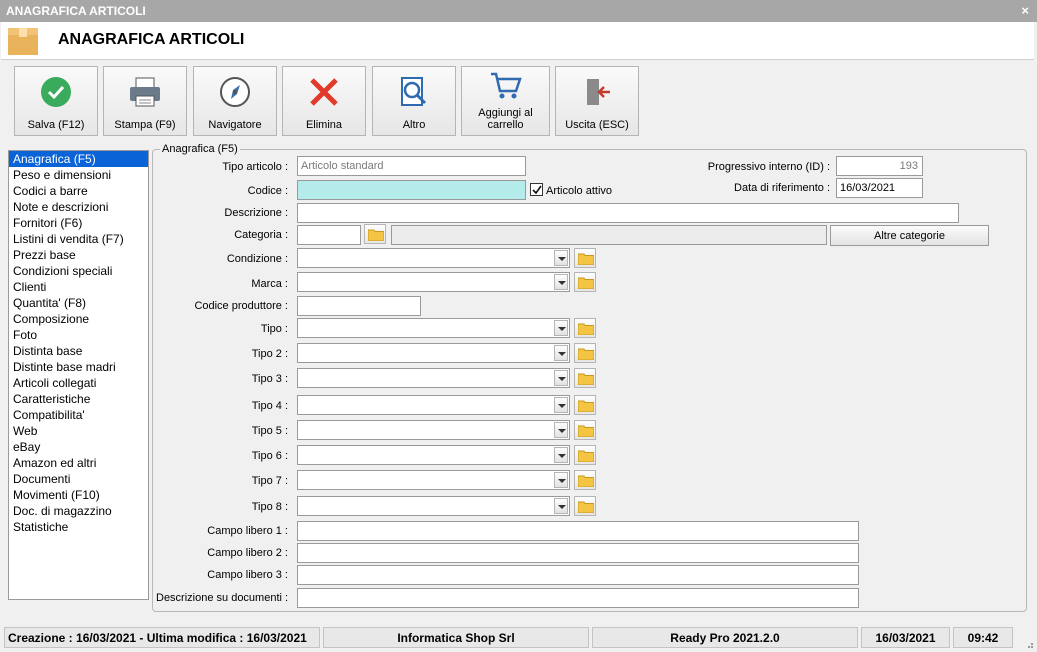  What do you see at coordinates (78, 271) in the screenshot?
I see `nav-item: Condizioni speciali` at bounding box center [78, 271].